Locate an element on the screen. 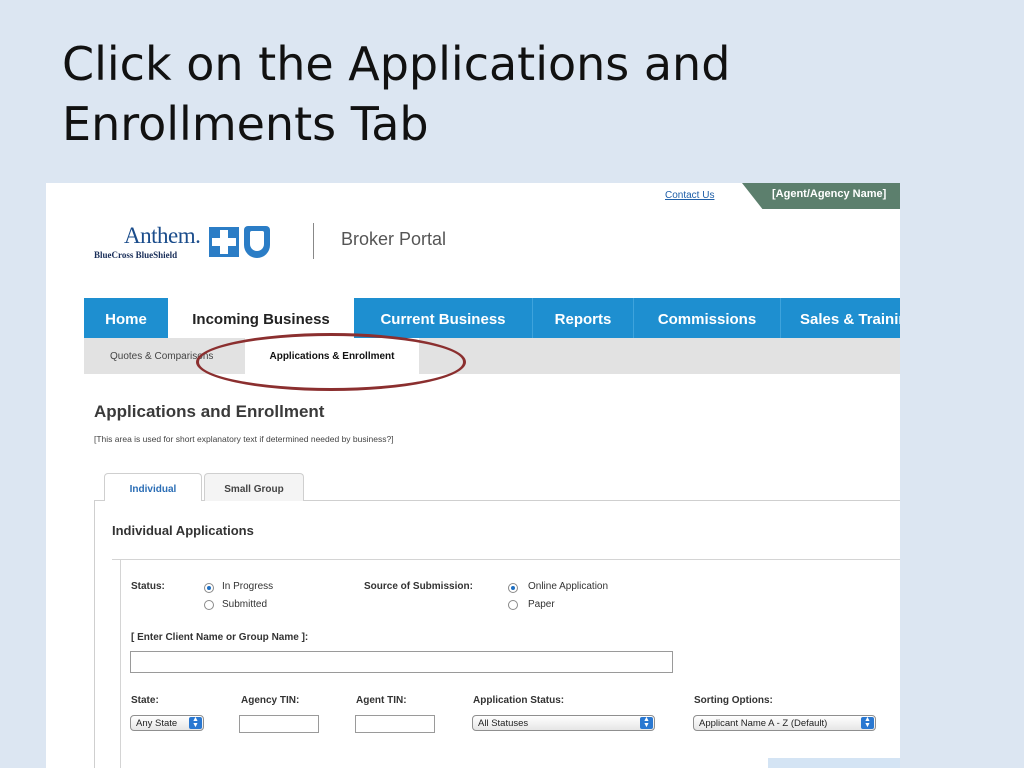 The width and height of the screenshot is (1024, 768). application-status-value: All Statuses is located at coordinates (503, 723).